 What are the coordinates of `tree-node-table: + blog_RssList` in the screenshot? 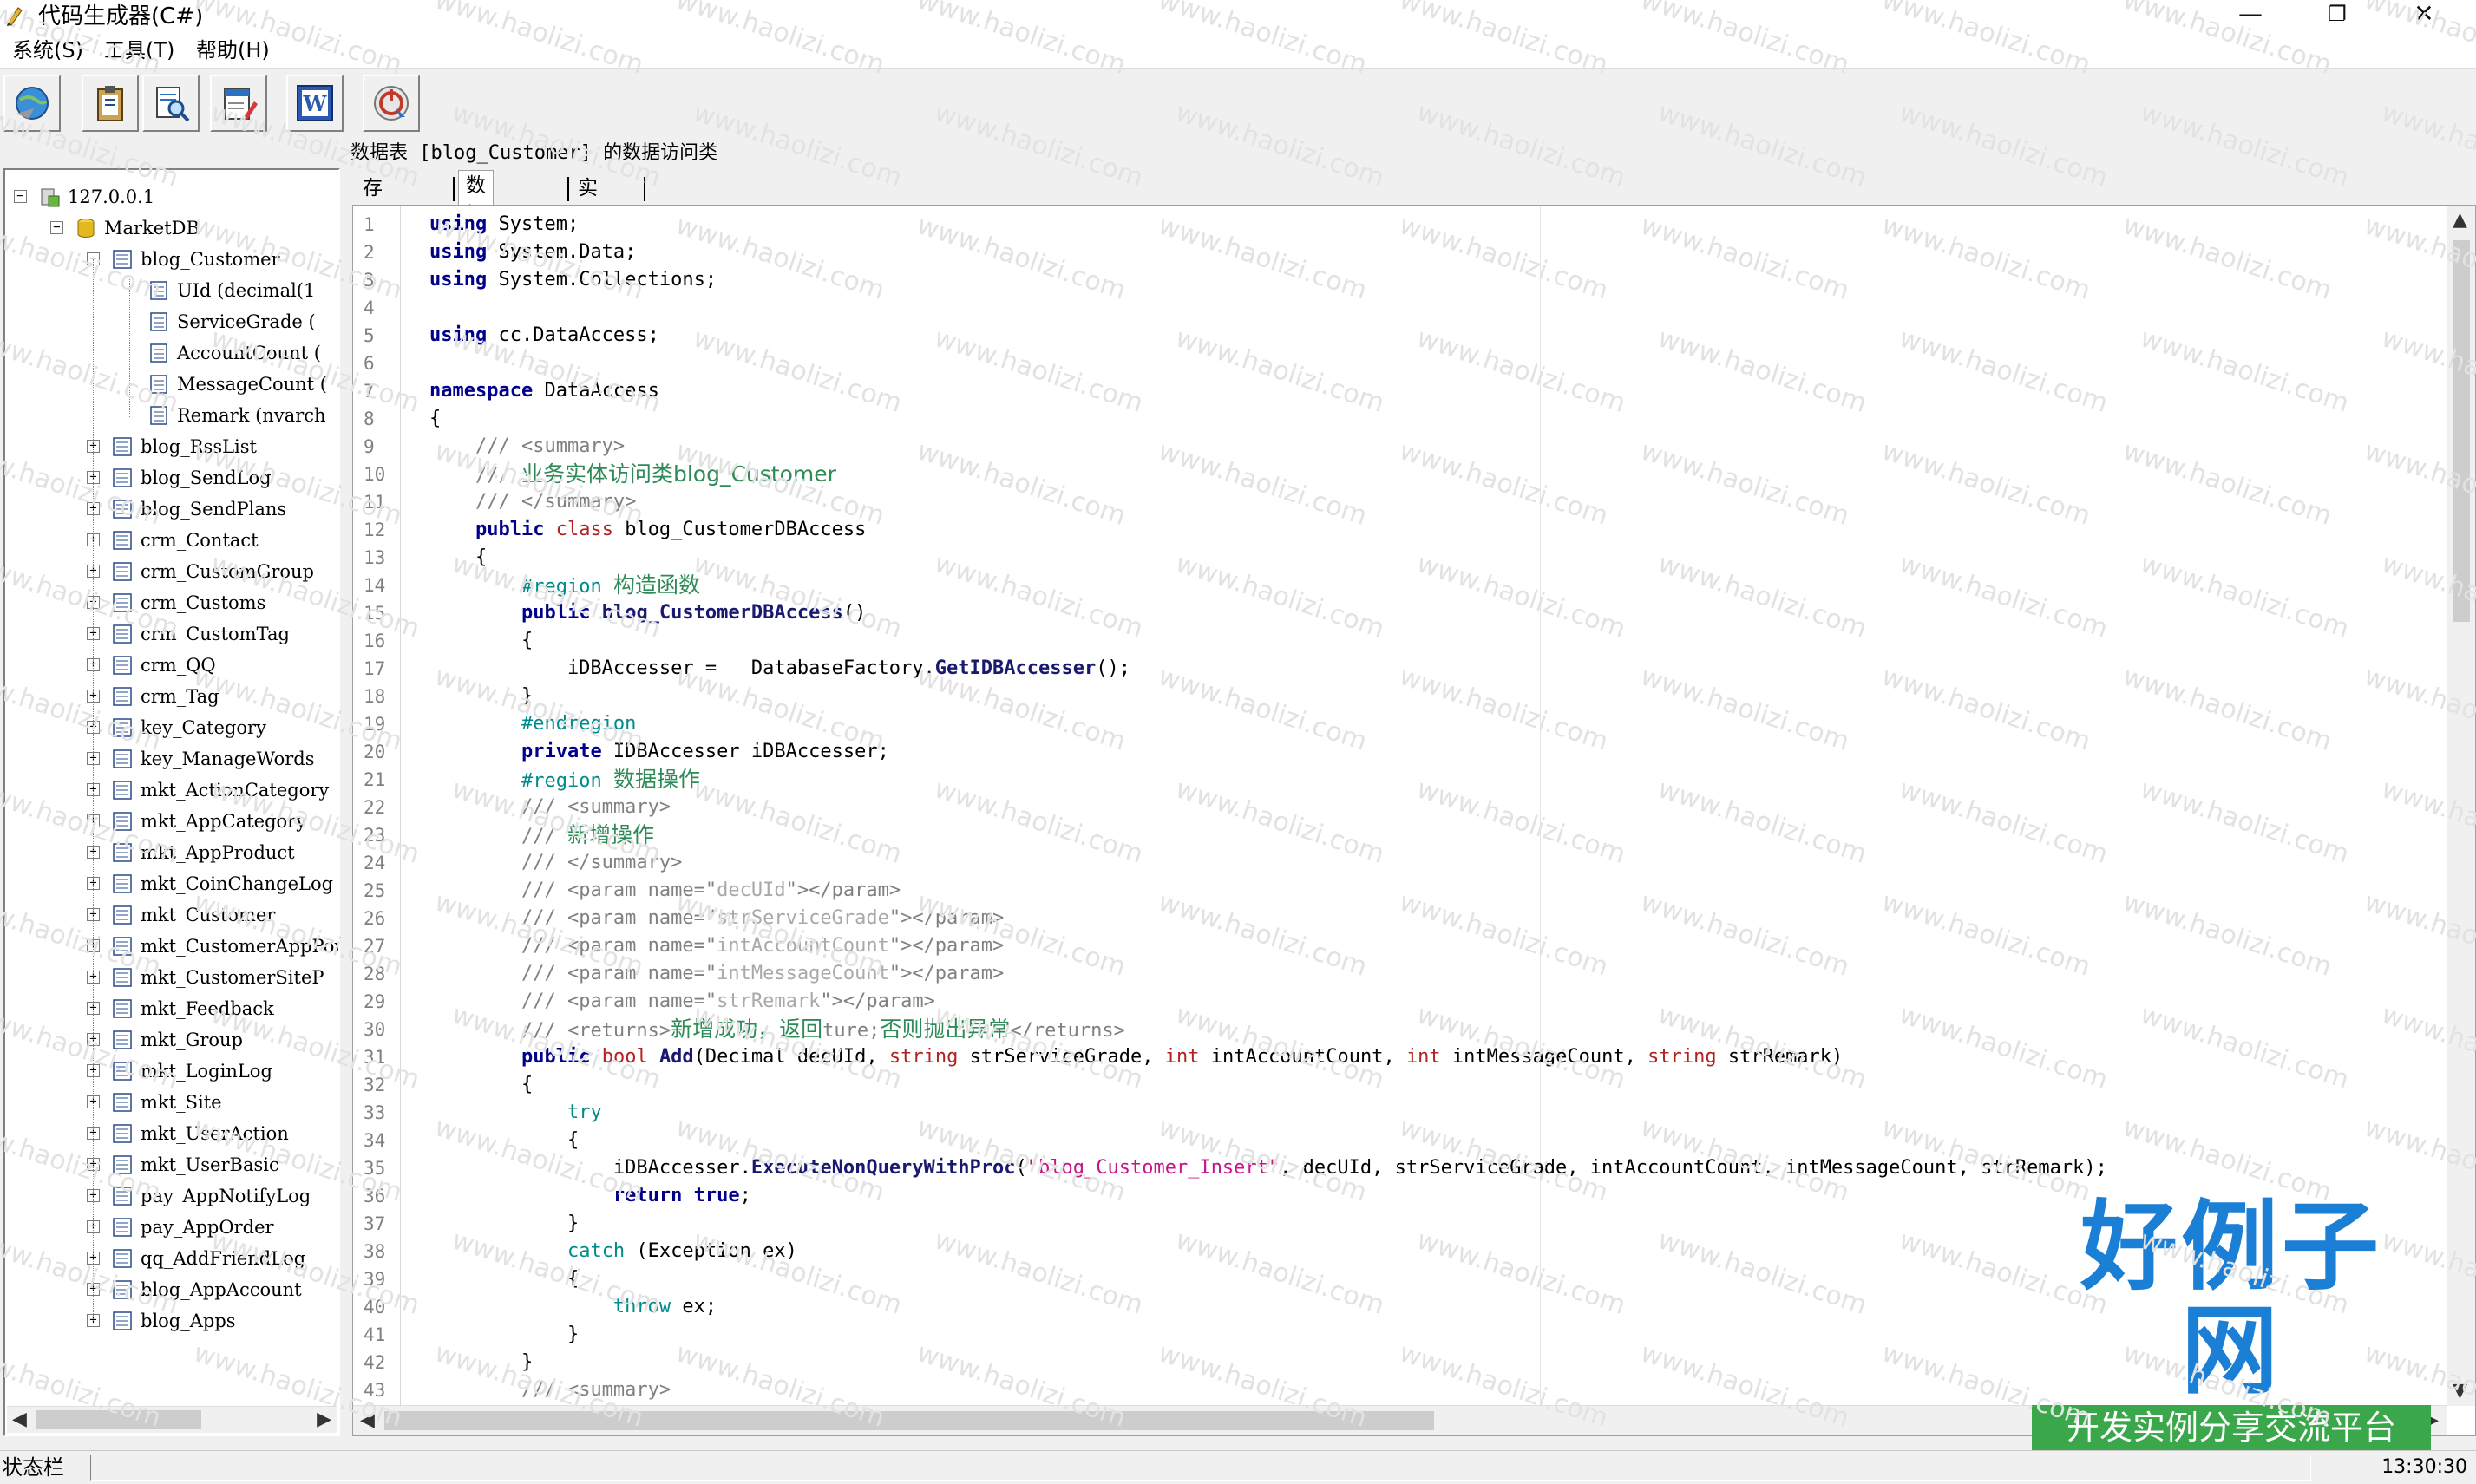 It's located at (170, 446).